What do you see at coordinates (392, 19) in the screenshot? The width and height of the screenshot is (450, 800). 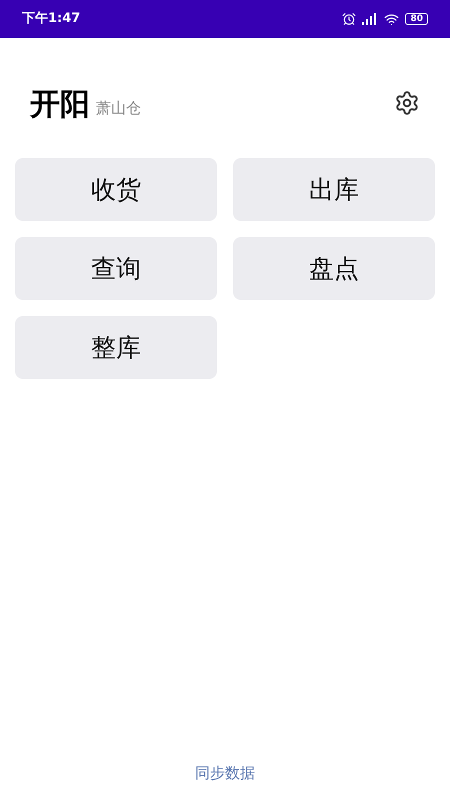 I see `wifi-icon` at bounding box center [392, 19].